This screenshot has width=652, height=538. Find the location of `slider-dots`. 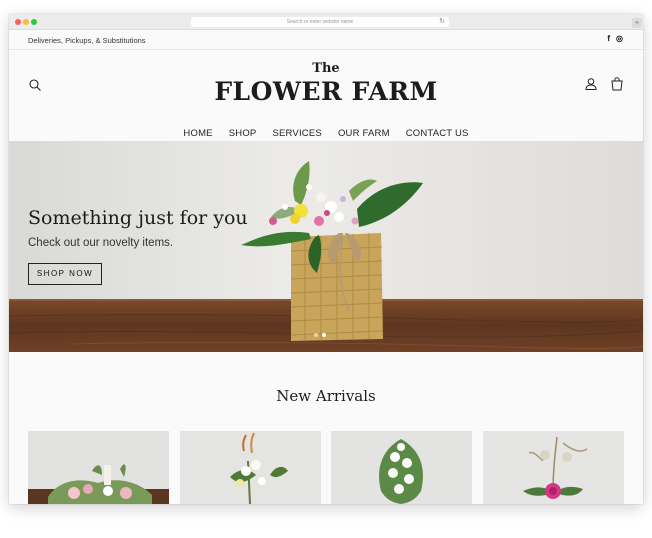

slider-dots is located at coordinates (320, 335).